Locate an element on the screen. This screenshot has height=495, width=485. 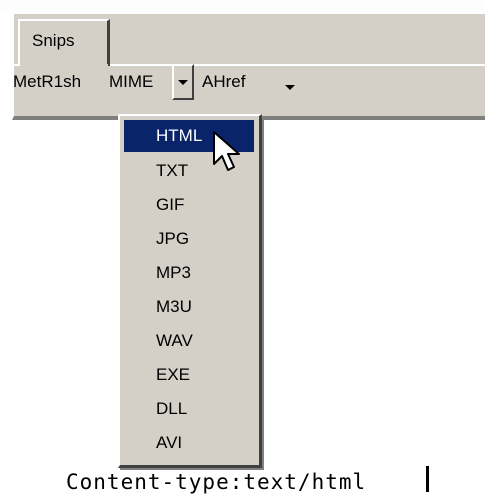
dropdown-item-wav: WAV is located at coordinates (189, 341).